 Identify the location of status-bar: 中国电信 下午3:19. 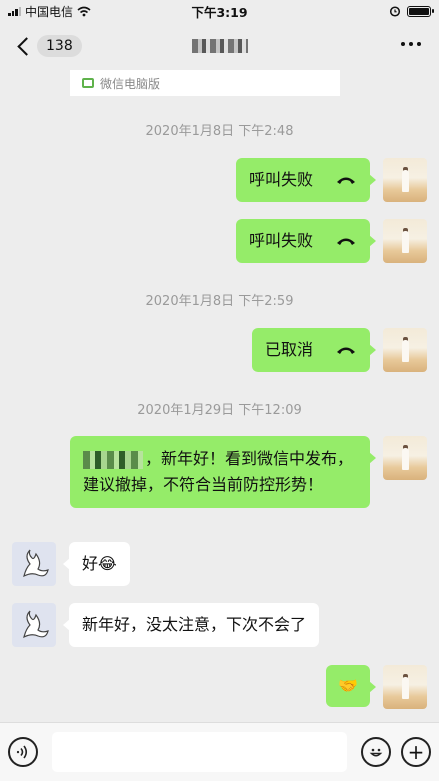
(219, 11).